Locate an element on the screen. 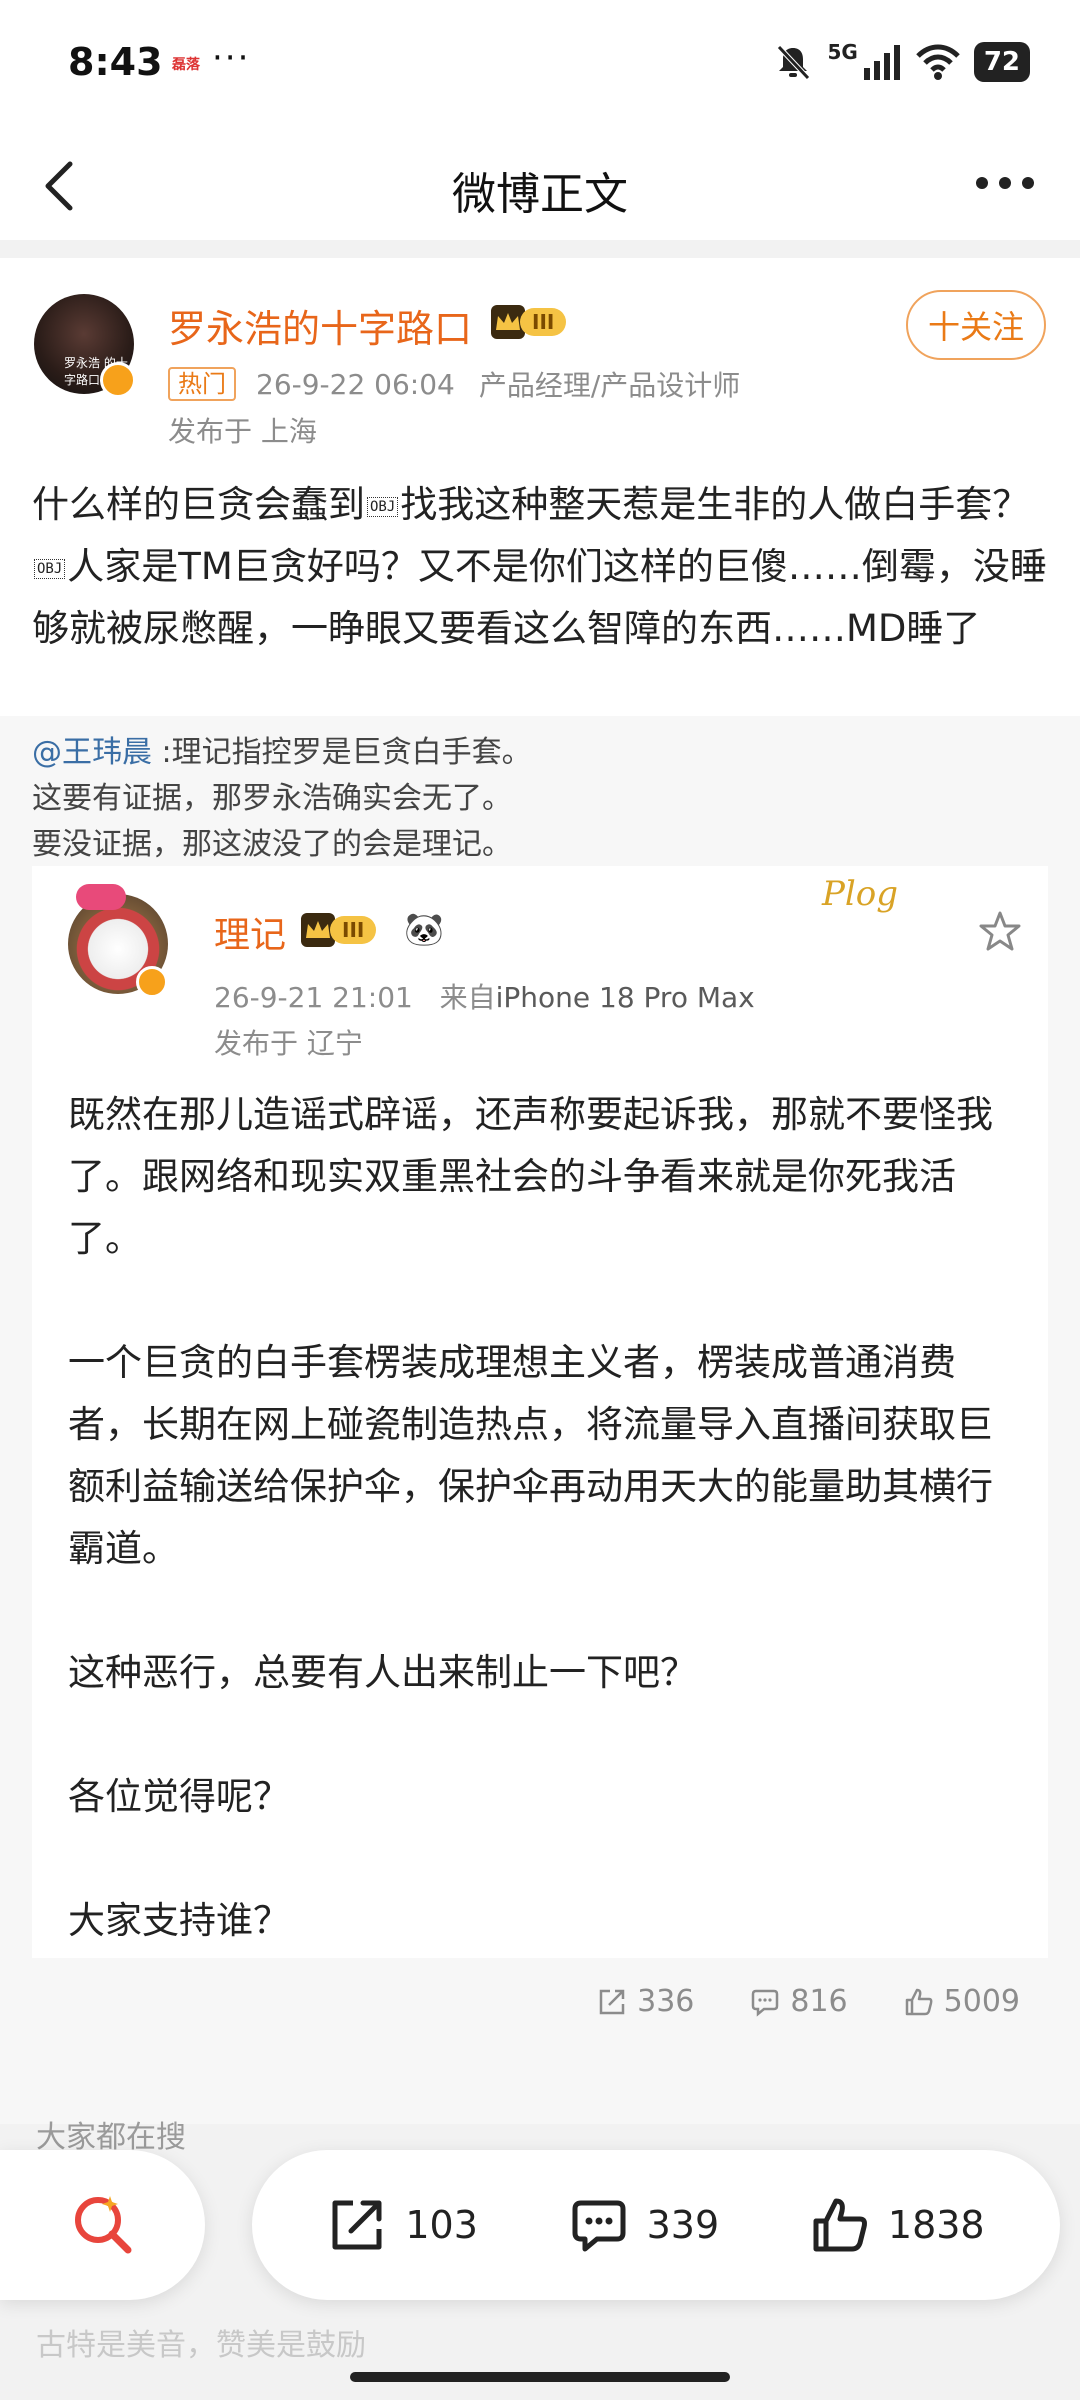  status-icons: 5G 72 is located at coordinates (901, 62).